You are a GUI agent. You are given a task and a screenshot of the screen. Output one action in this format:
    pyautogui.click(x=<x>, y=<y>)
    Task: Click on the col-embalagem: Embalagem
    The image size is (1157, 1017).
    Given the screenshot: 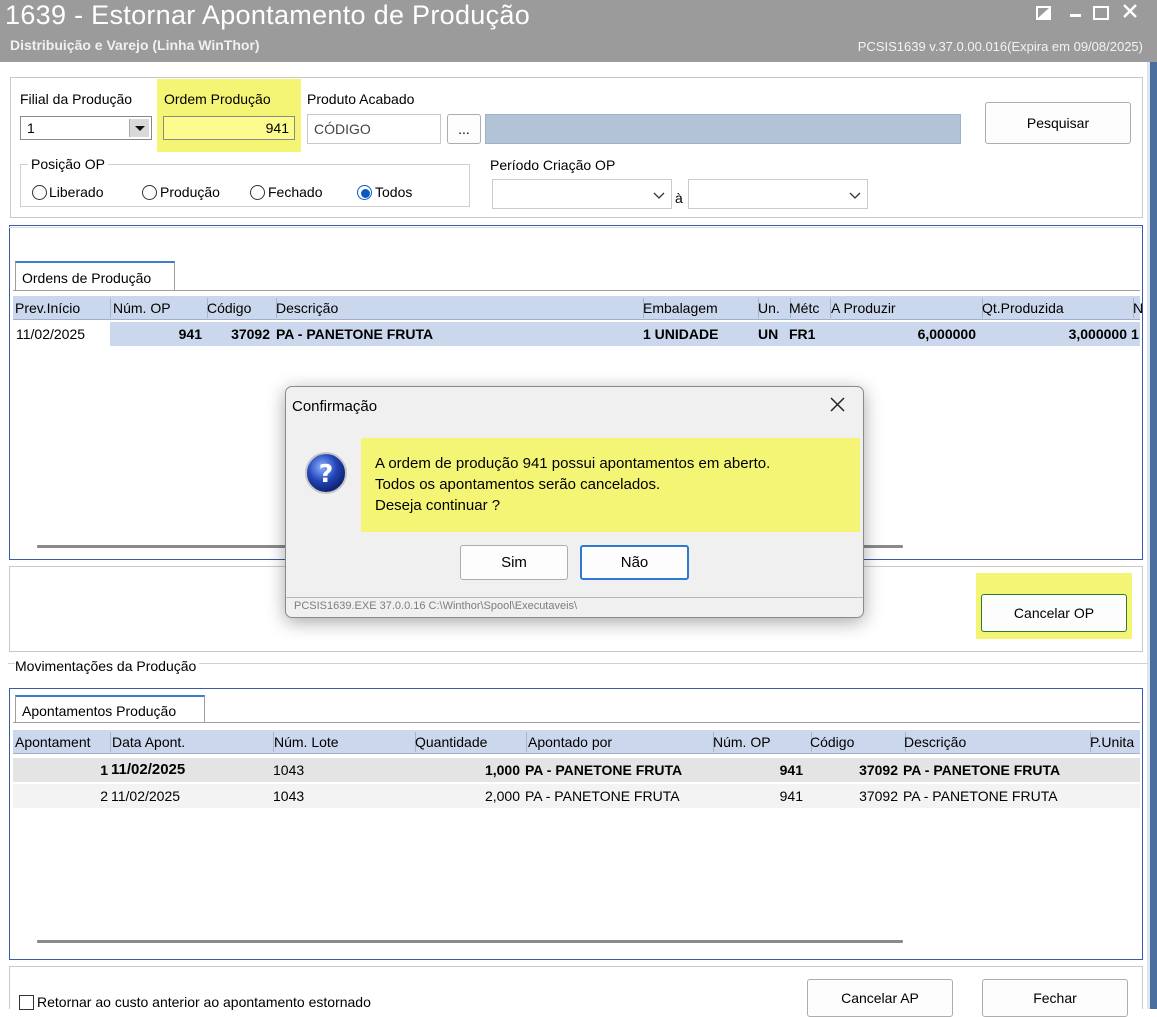 What is the action you would take?
    pyautogui.click(x=699, y=308)
    